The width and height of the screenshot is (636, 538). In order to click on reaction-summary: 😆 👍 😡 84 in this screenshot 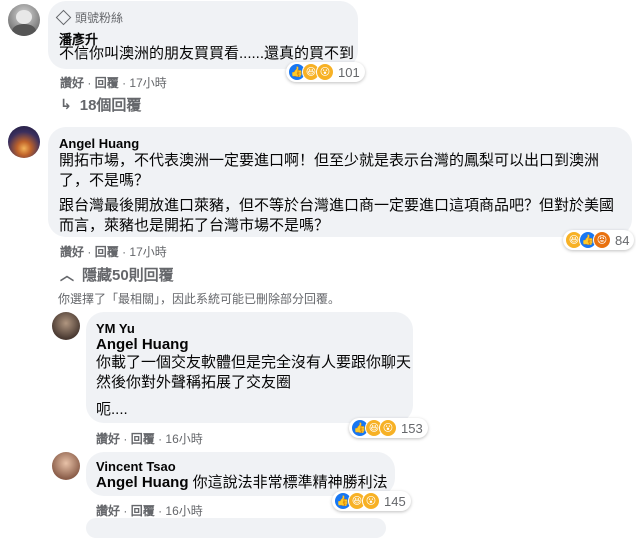, I will do `click(599, 240)`.